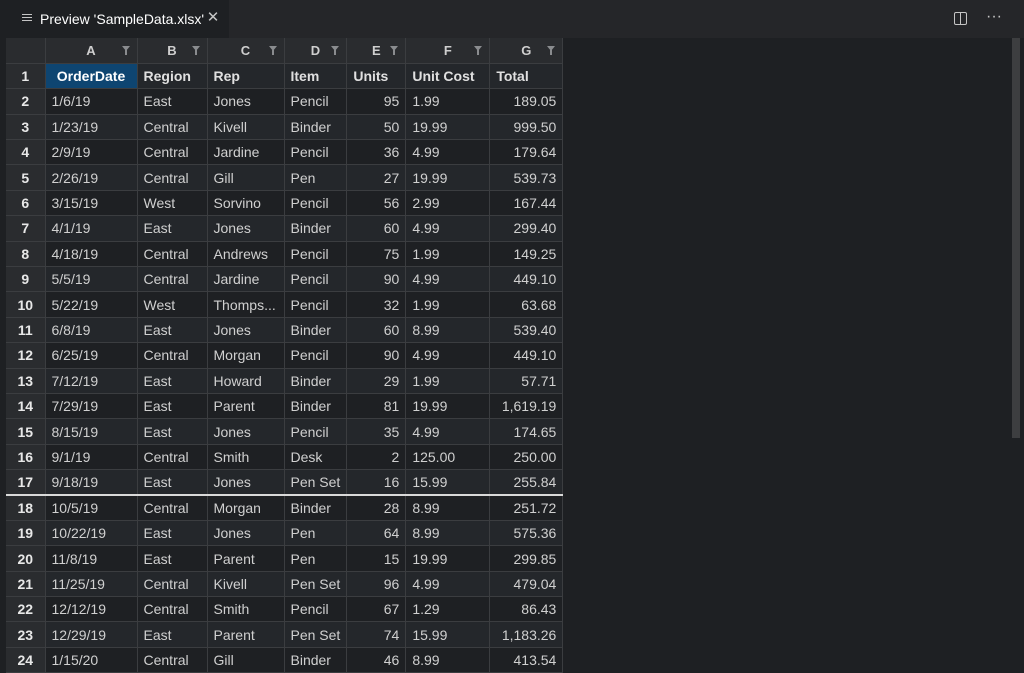  I want to click on table-cell: Desk, so click(316, 457).